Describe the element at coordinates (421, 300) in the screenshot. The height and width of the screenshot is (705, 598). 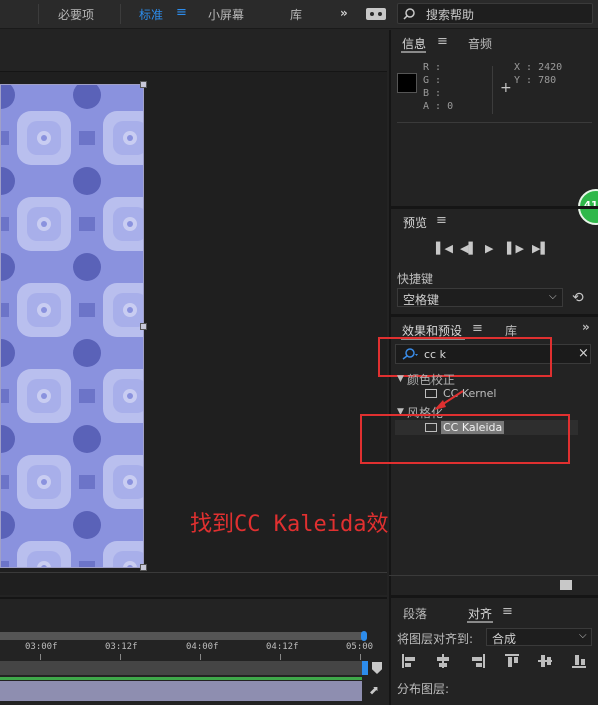
I see `shortcut-value: 空格键` at that location.